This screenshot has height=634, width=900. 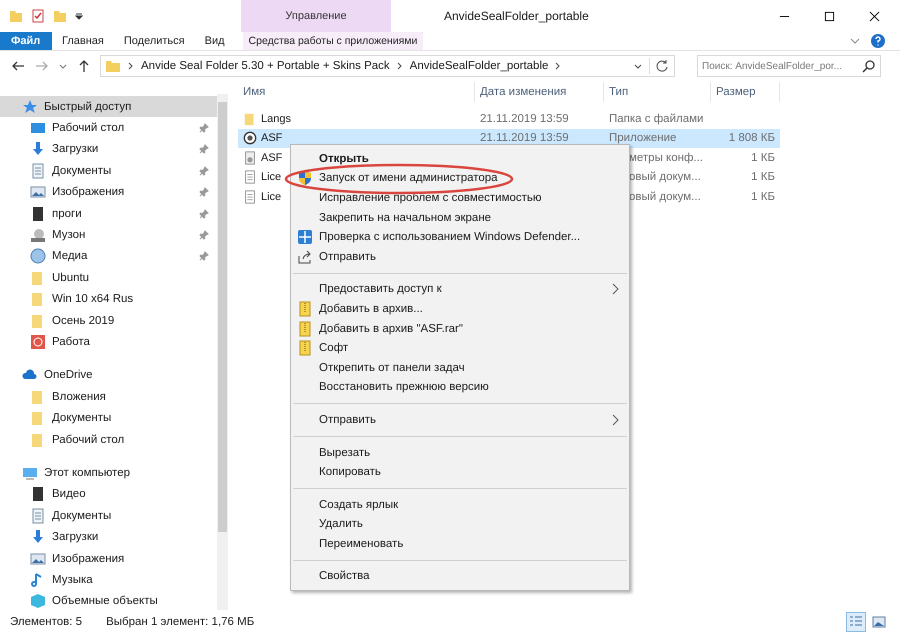 I want to click on item-count: Элементов: 5, so click(x=46, y=622).